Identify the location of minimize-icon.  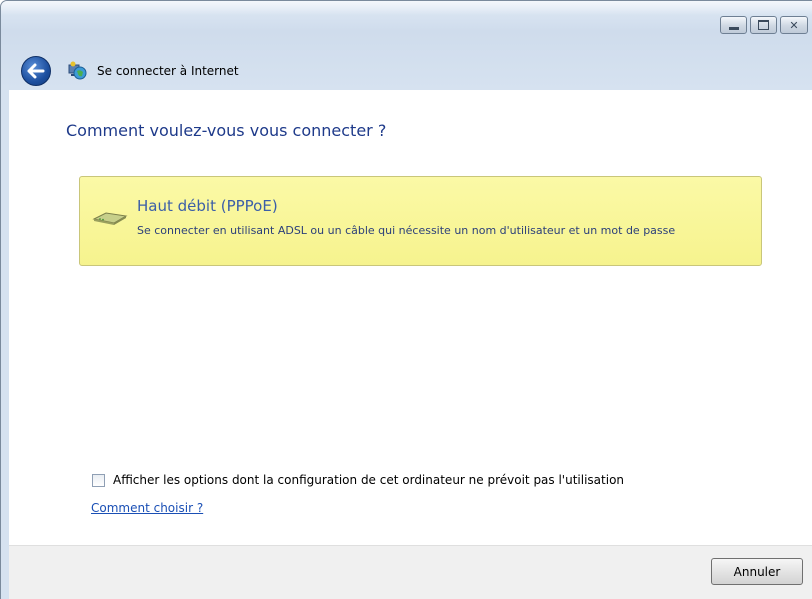
(733, 28).